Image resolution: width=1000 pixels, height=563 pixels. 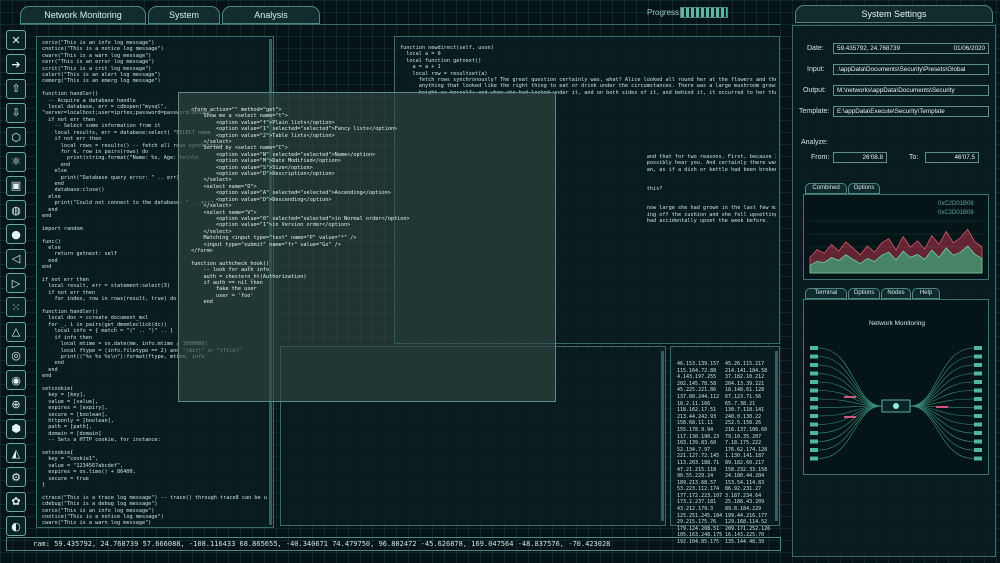 I want to click on hexagon-icon: ⬡, so click(x=16, y=137).